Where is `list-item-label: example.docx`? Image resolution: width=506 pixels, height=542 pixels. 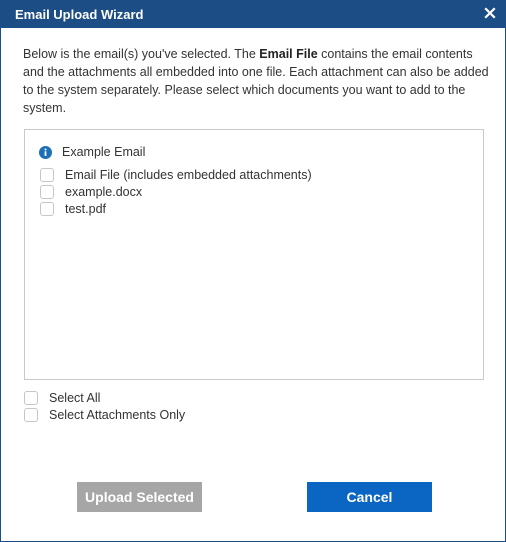 list-item-label: example.docx is located at coordinates (104, 192).